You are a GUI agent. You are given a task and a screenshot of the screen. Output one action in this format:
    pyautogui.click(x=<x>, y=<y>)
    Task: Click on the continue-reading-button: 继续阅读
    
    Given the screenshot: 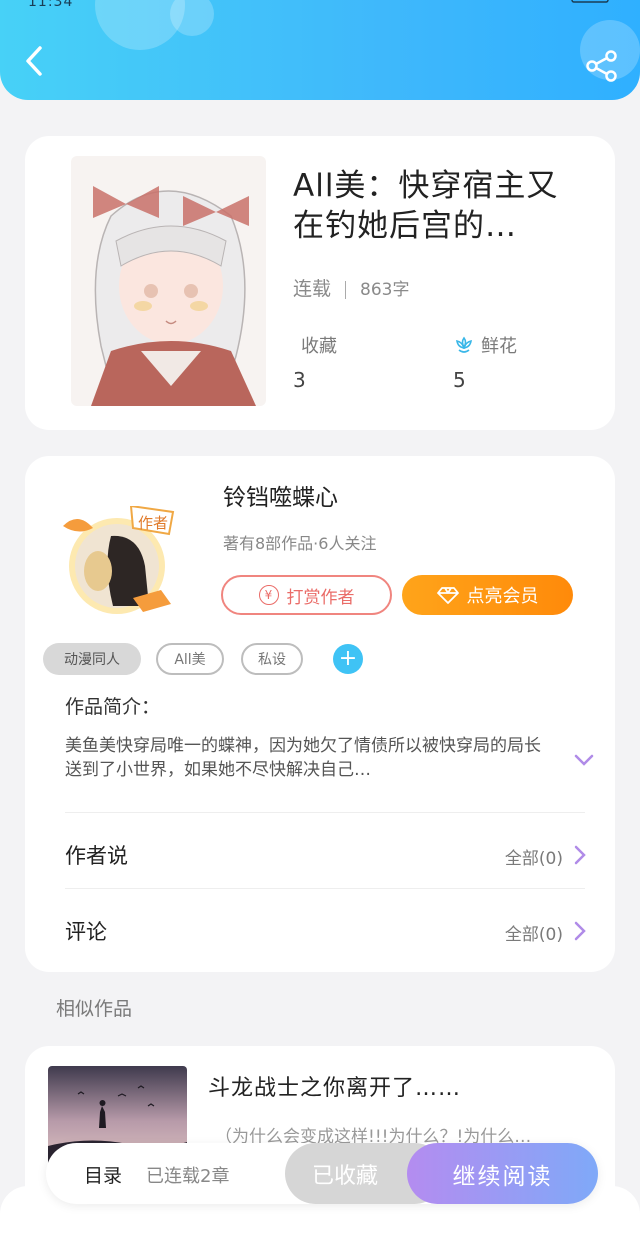 What is the action you would take?
    pyautogui.click(x=502, y=1173)
    